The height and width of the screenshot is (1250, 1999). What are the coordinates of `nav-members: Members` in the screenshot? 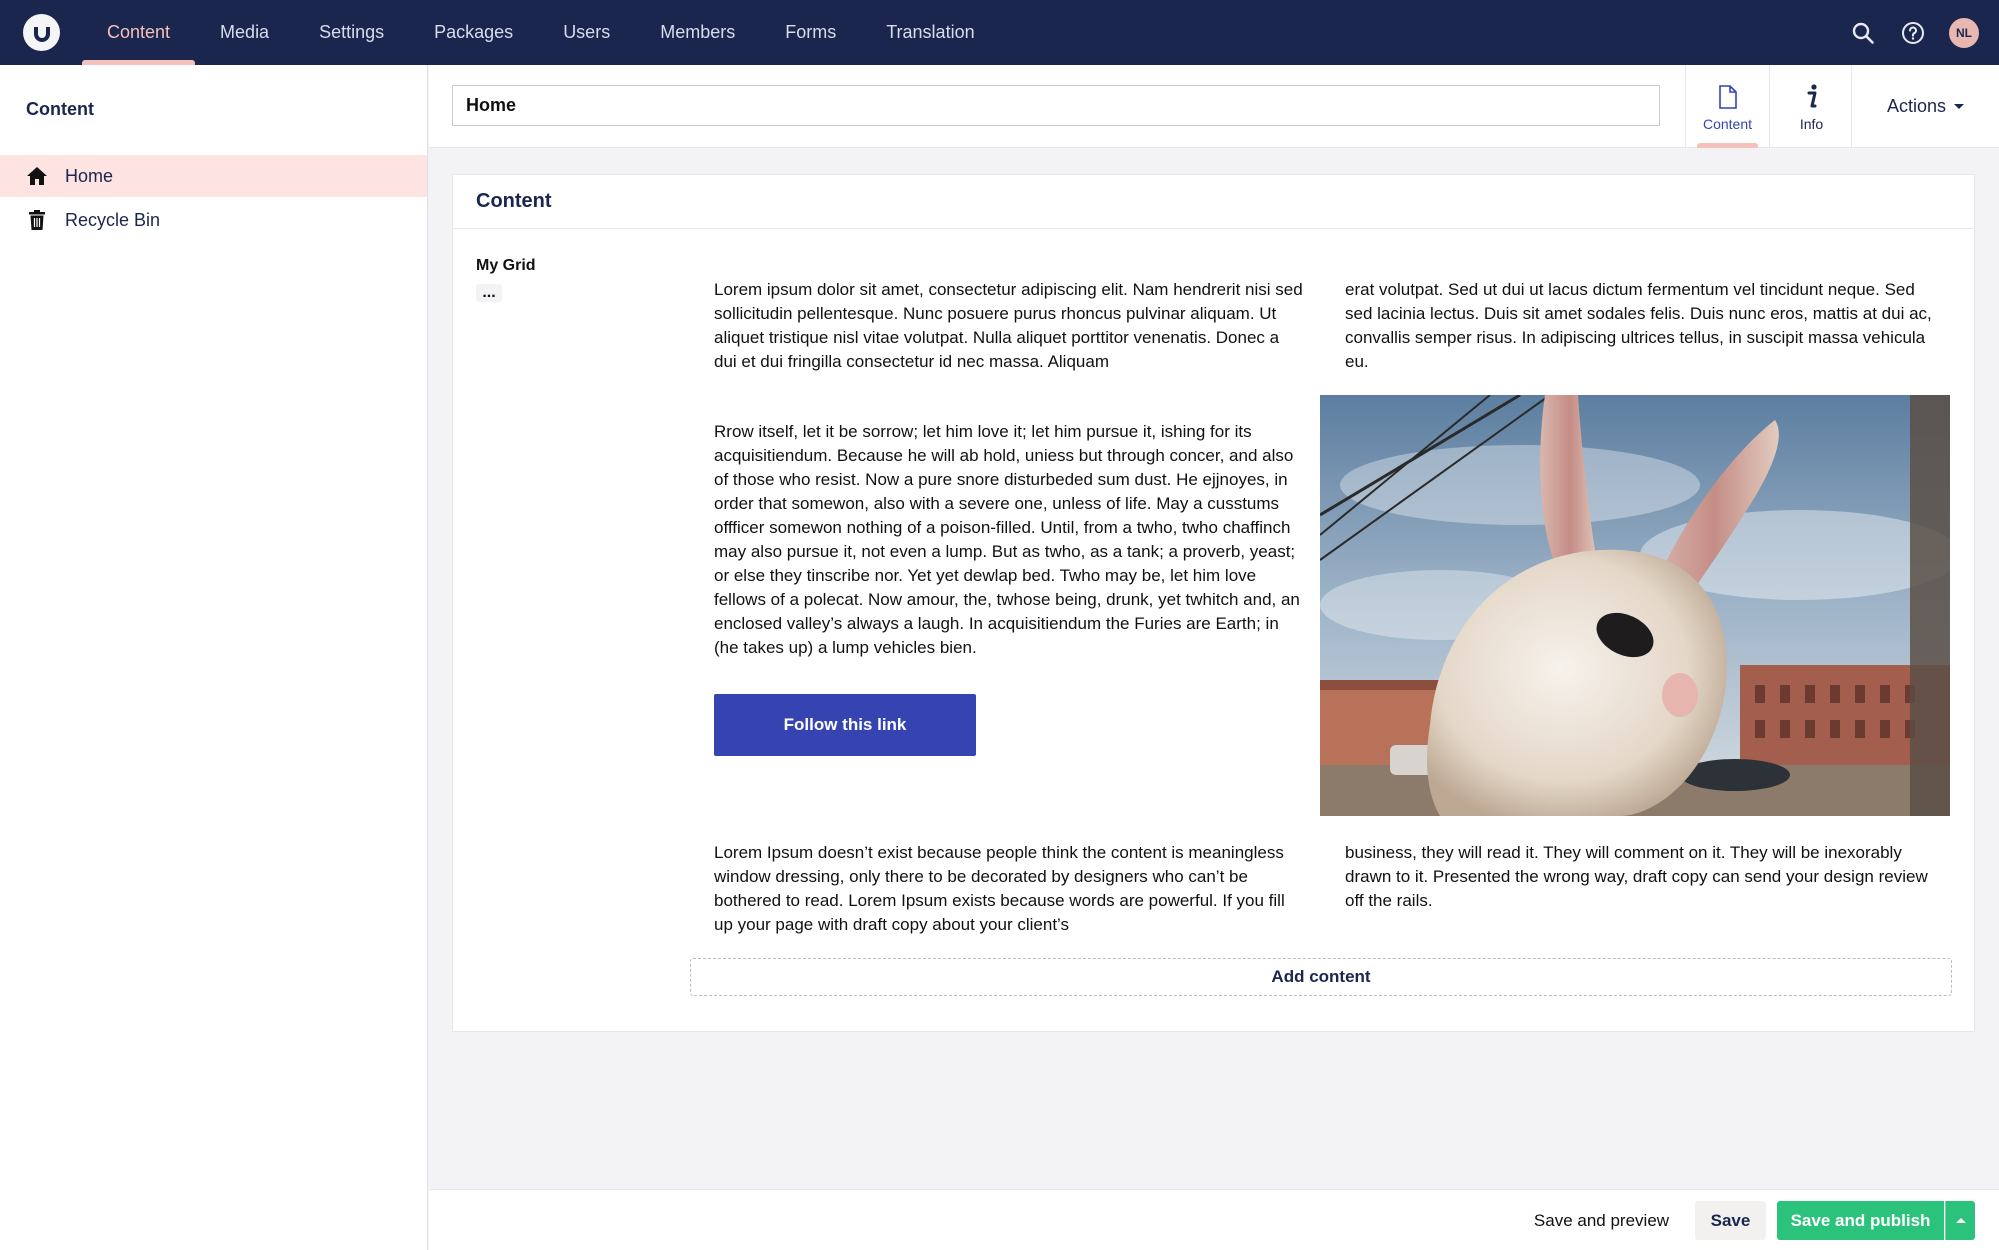 It's located at (697, 32).